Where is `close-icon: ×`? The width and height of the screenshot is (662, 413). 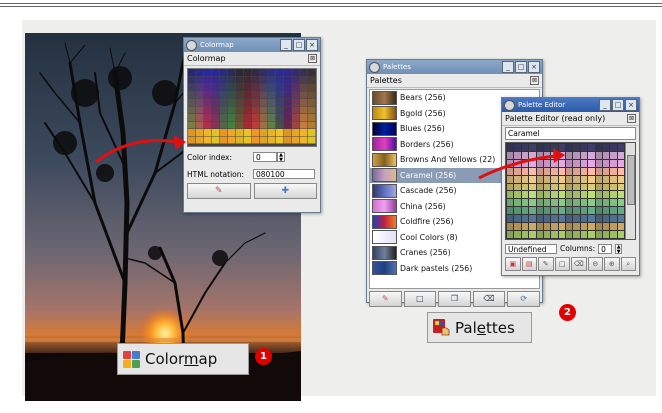 close-icon: × is located at coordinates (631, 105).